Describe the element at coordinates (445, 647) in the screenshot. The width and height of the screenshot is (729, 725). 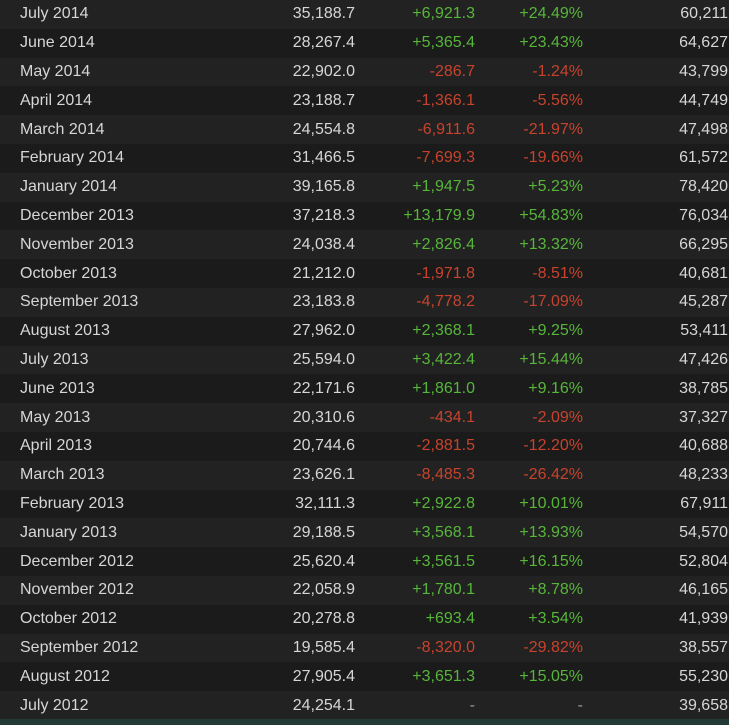
I see `gain-cell: -8,320.0` at that location.